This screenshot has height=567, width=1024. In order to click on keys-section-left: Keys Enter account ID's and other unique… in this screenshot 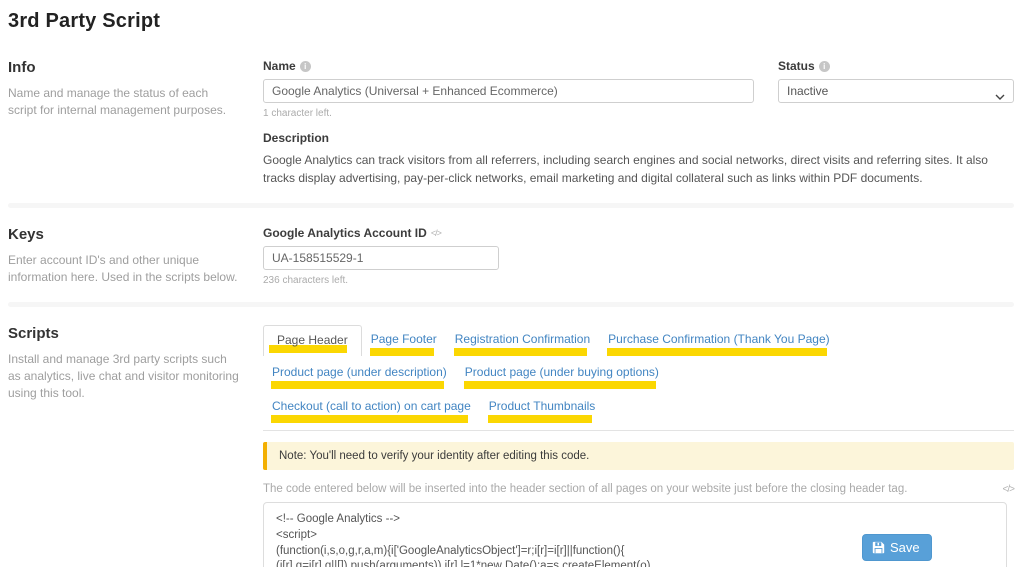, I will do `click(135, 256)`.